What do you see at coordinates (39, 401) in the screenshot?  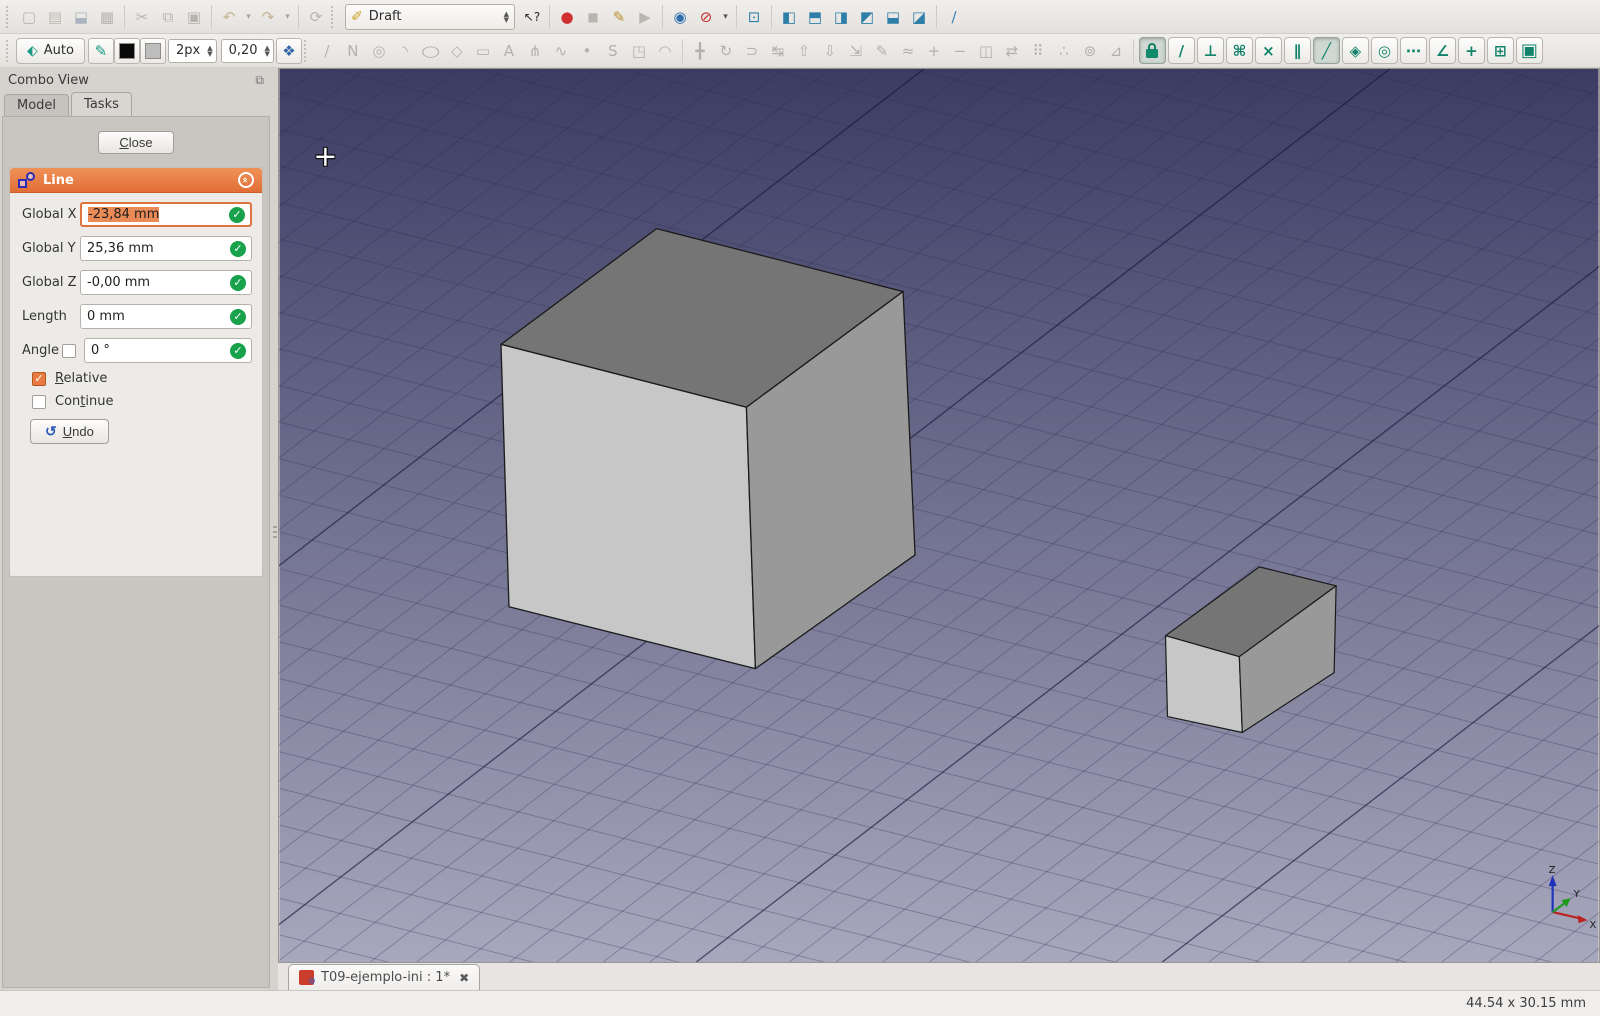 I see `continue-checkbox` at bounding box center [39, 401].